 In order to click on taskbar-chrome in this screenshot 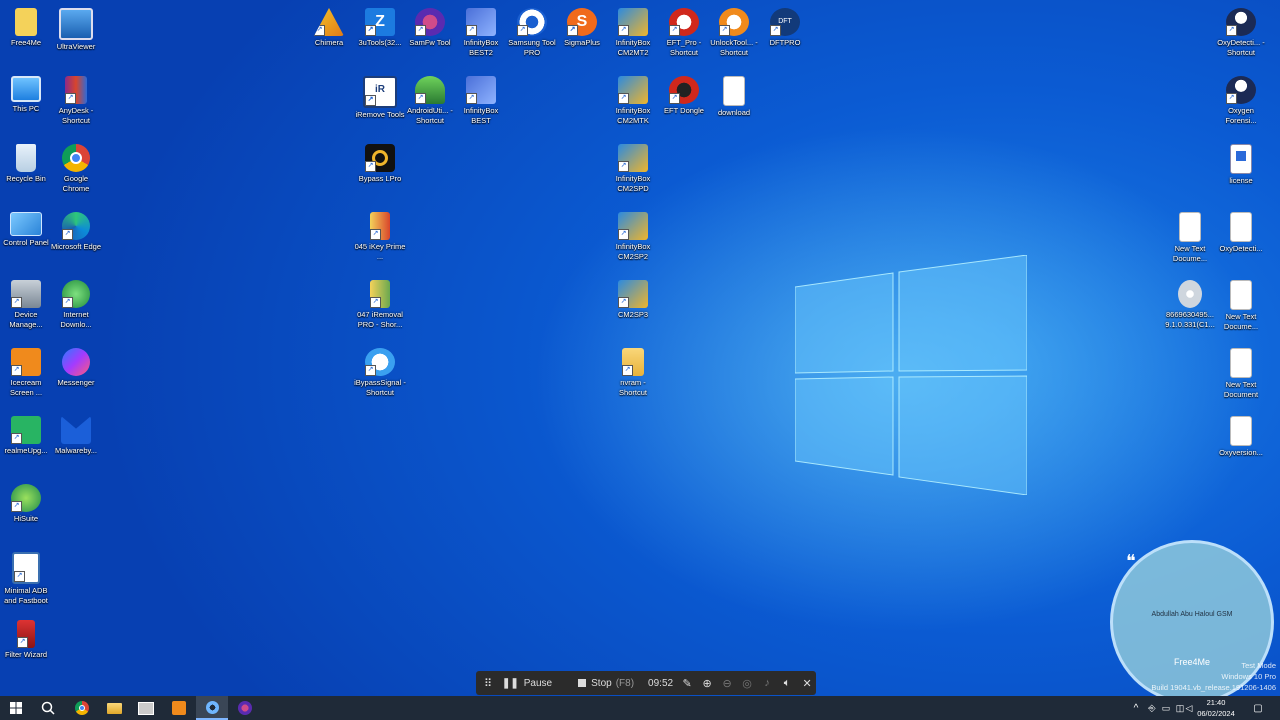, I will do `click(82, 708)`.